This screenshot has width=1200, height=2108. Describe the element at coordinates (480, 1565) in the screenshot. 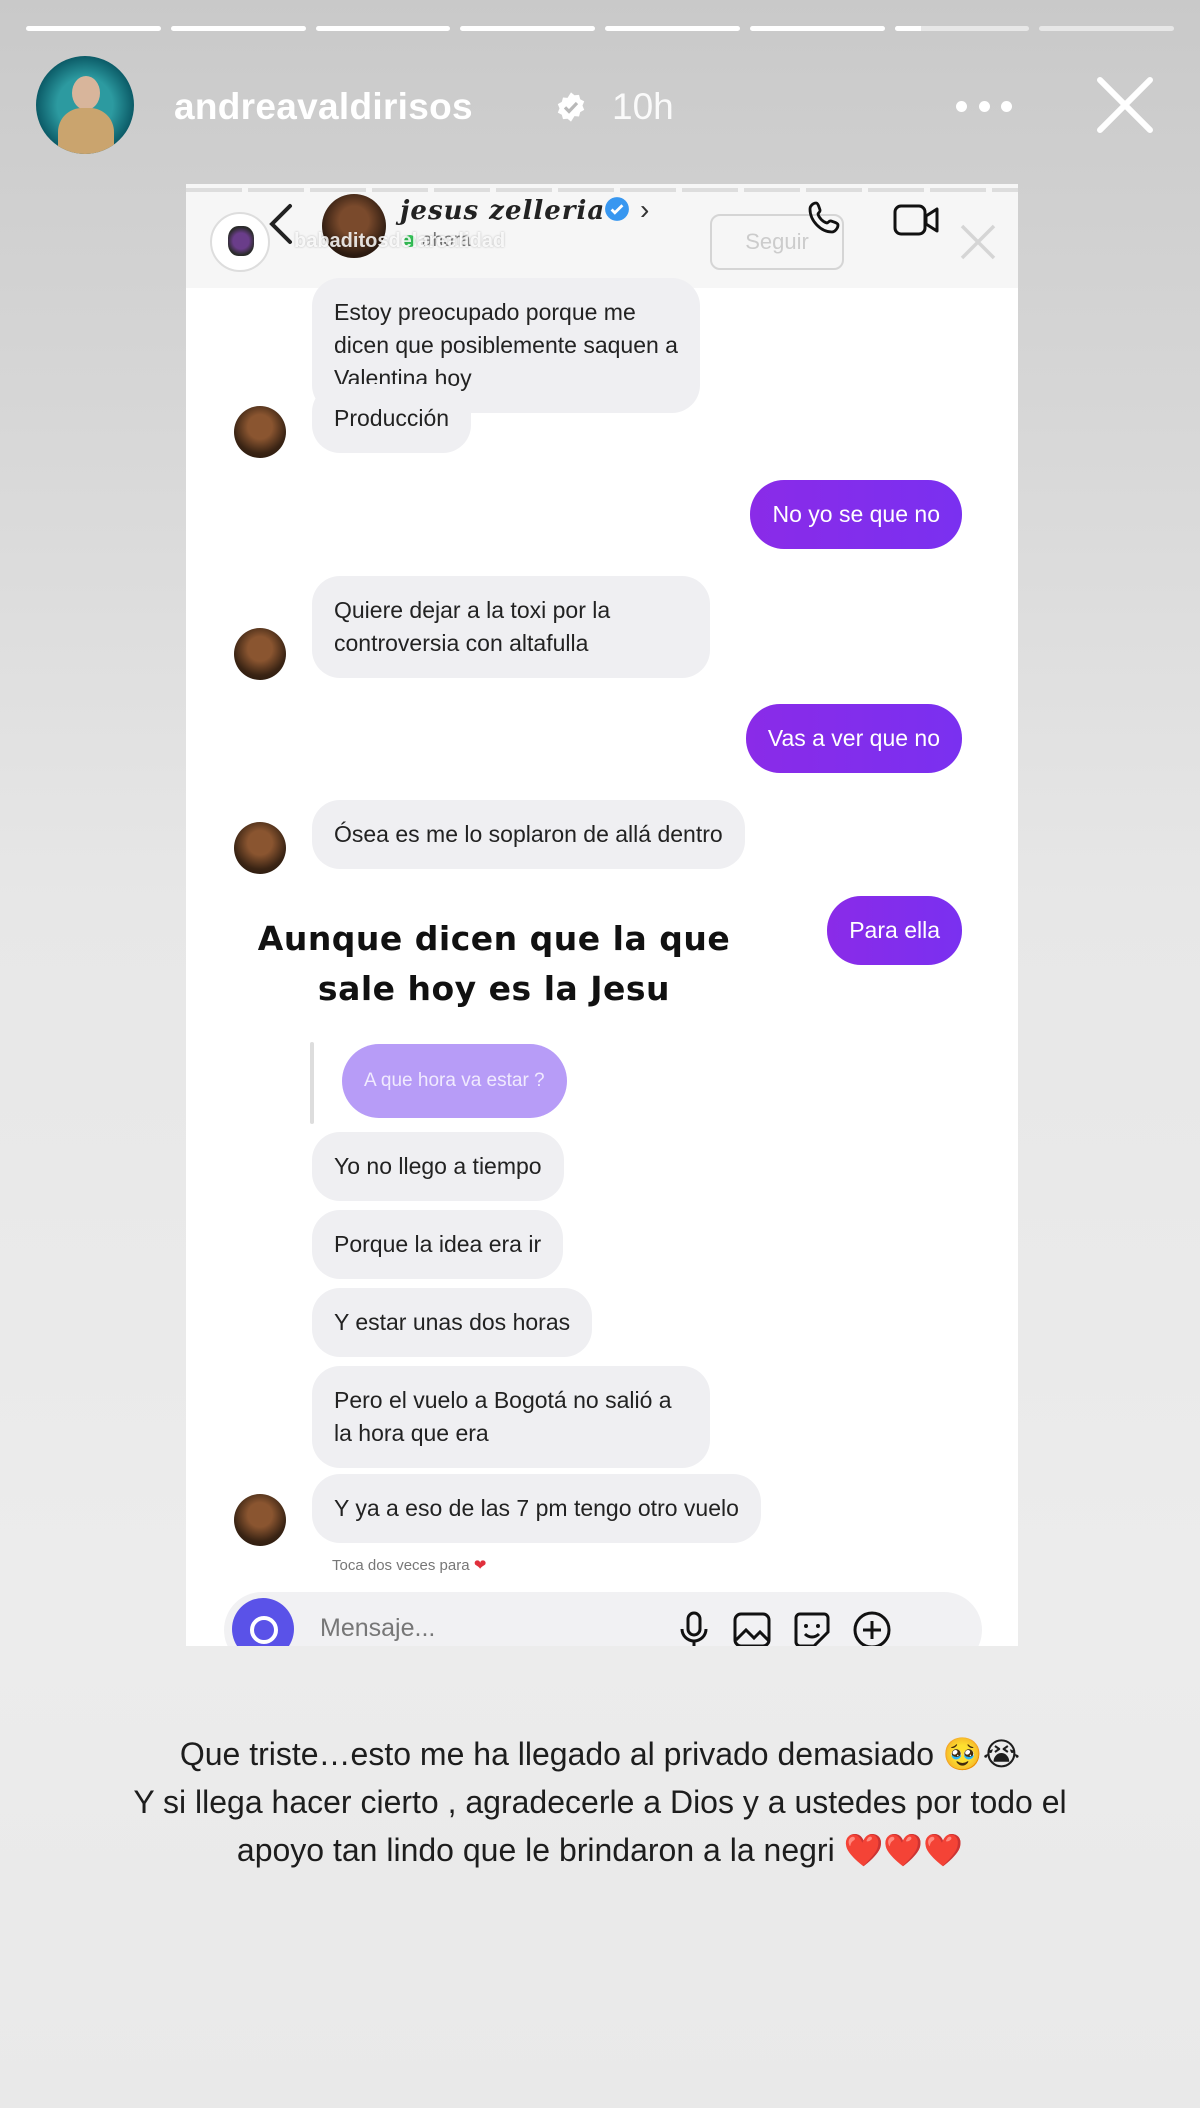

I see `heart-icon: ❤` at that location.